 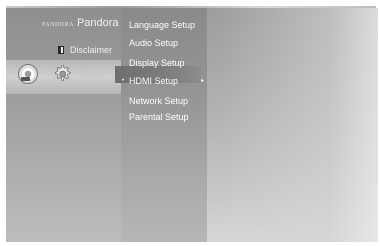 I want to click on menu-item-disclaimer: Disclaimer, so click(x=85, y=50).